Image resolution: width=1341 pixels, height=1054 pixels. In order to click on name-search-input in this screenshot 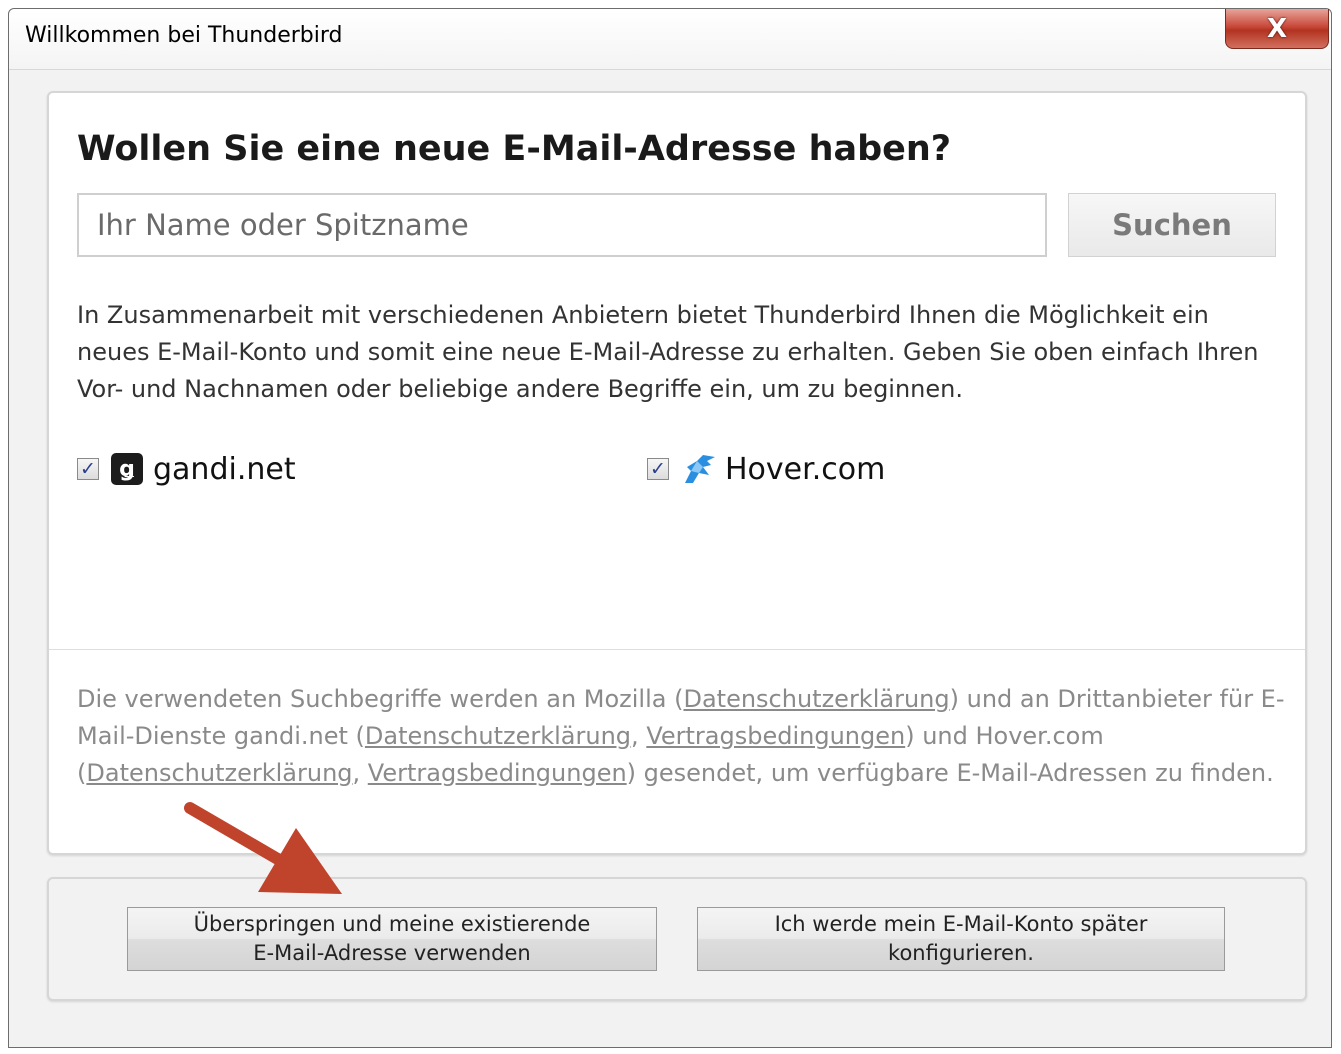, I will do `click(562, 225)`.